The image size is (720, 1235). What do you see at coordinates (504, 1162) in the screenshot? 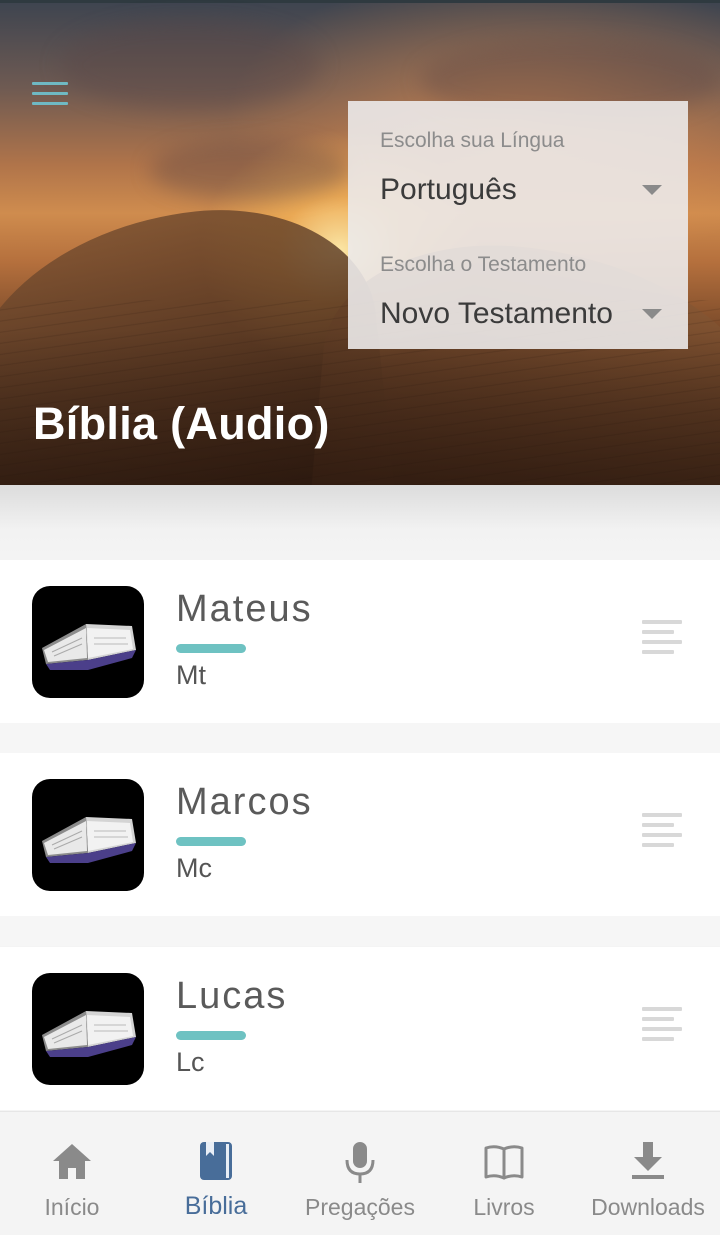
I see `open-book-icon` at bounding box center [504, 1162].